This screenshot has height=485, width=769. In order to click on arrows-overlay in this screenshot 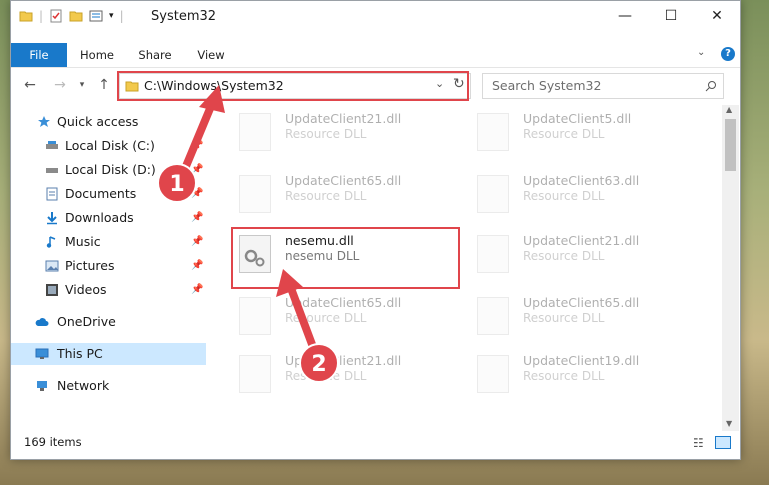, I will do `click(249, 225)`.